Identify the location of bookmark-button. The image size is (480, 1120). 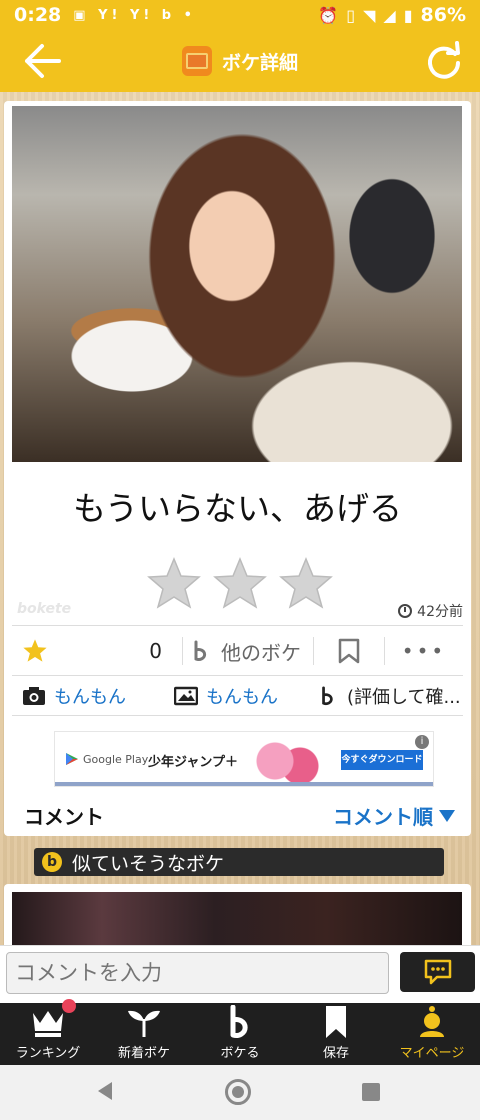
(349, 651).